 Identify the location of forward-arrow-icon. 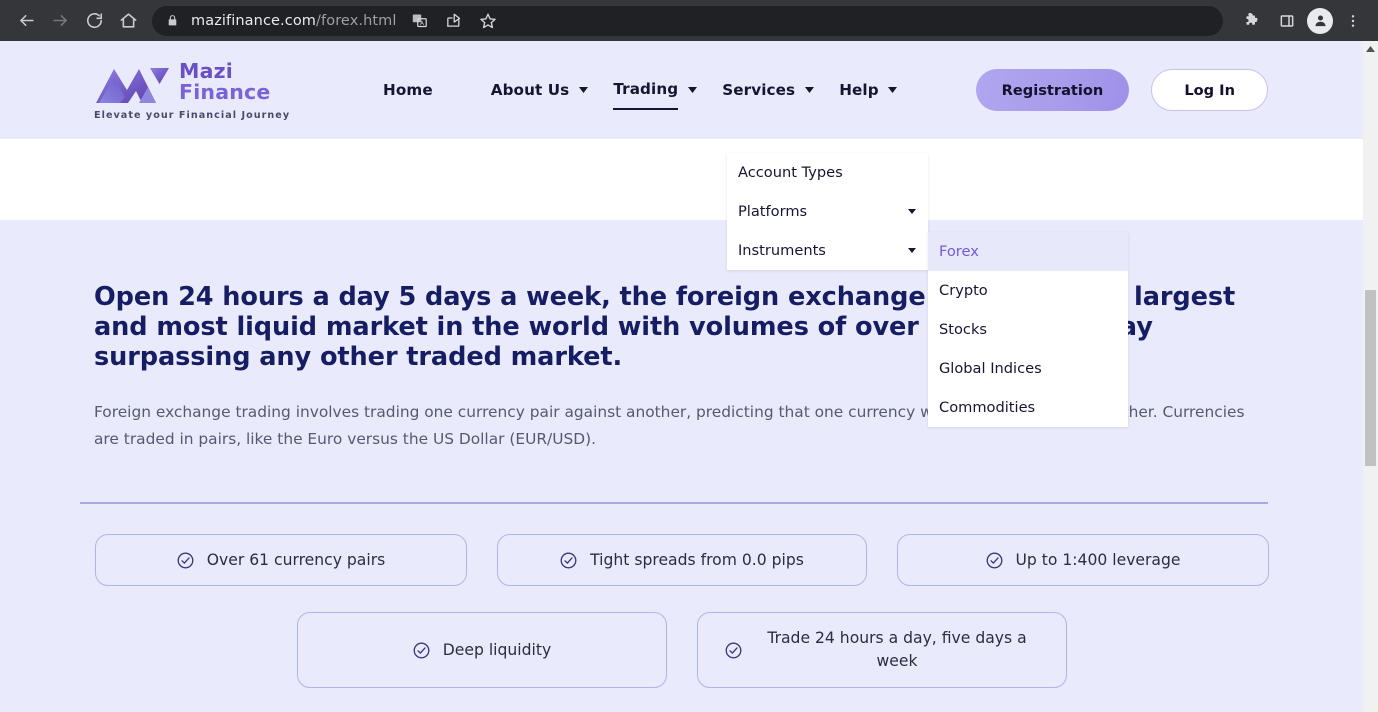
(60, 21).